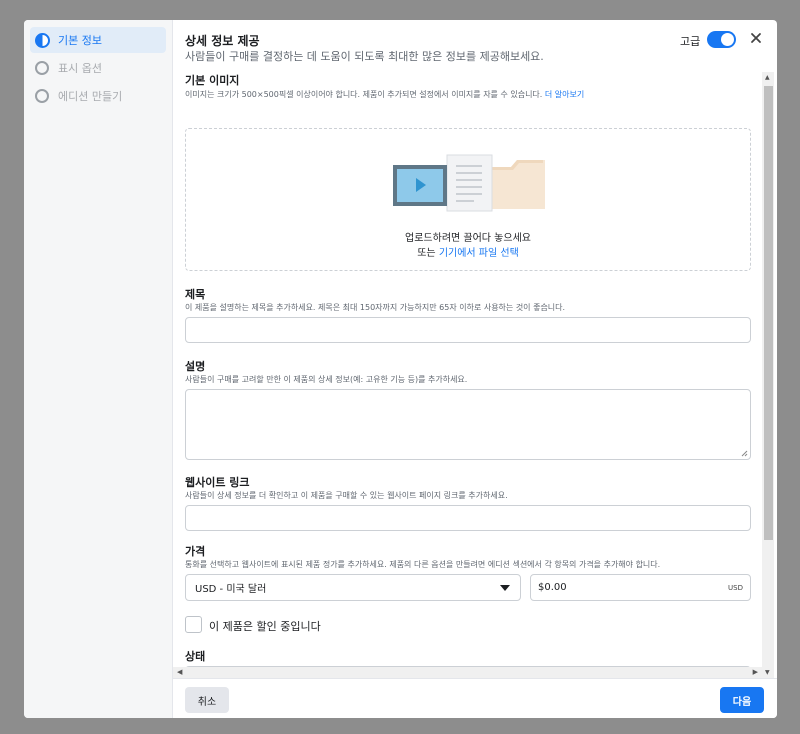 This screenshot has width=800, height=734. Describe the element at coordinates (426, 253) in the screenshot. I see `or-text: 또는` at that location.